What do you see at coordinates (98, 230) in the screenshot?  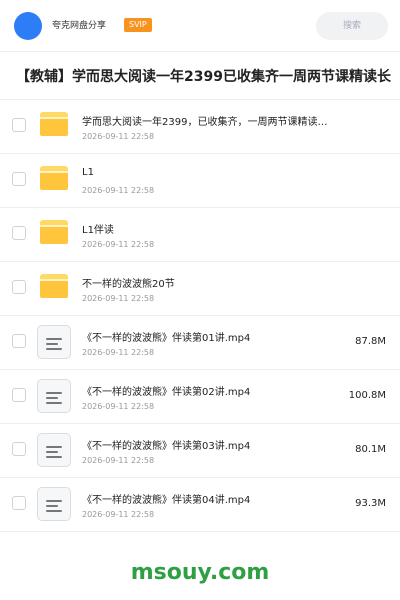 I see `item-name: L1伴读` at bounding box center [98, 230].